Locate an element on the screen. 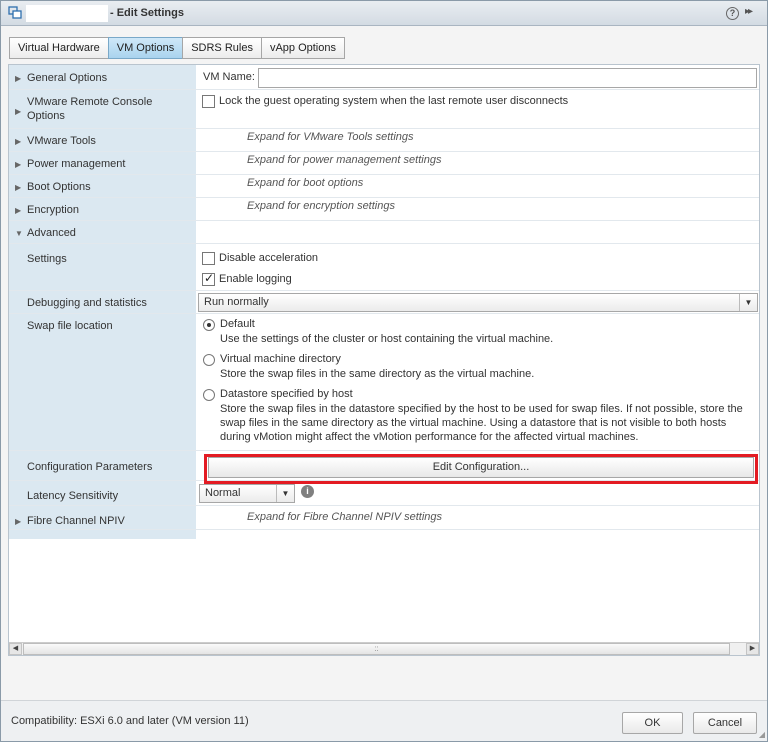 The image size is (768, 742). tab-sdrs-rules: SDRS Rules is located at coordinates (222, 48).